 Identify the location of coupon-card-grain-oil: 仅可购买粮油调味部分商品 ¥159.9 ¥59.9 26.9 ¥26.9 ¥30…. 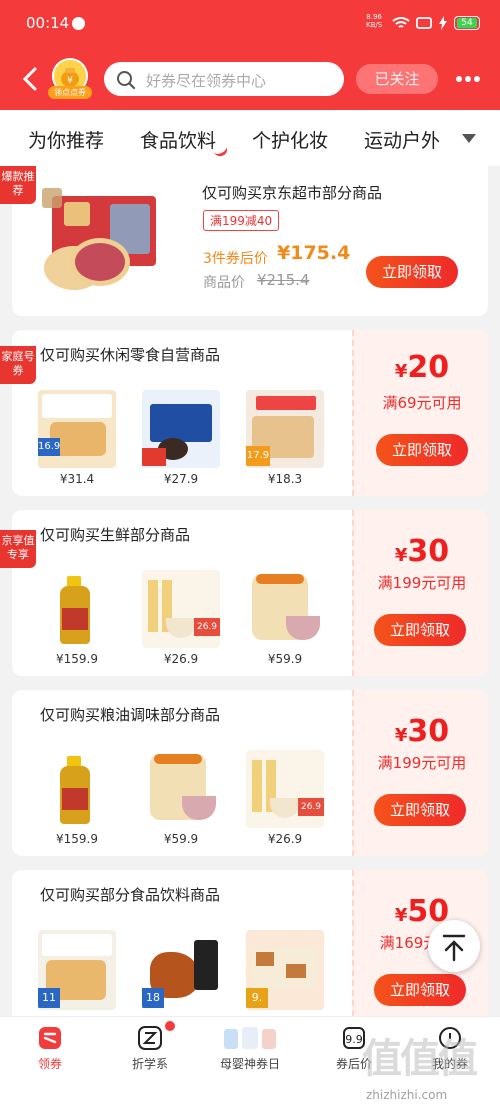
(250, 773).